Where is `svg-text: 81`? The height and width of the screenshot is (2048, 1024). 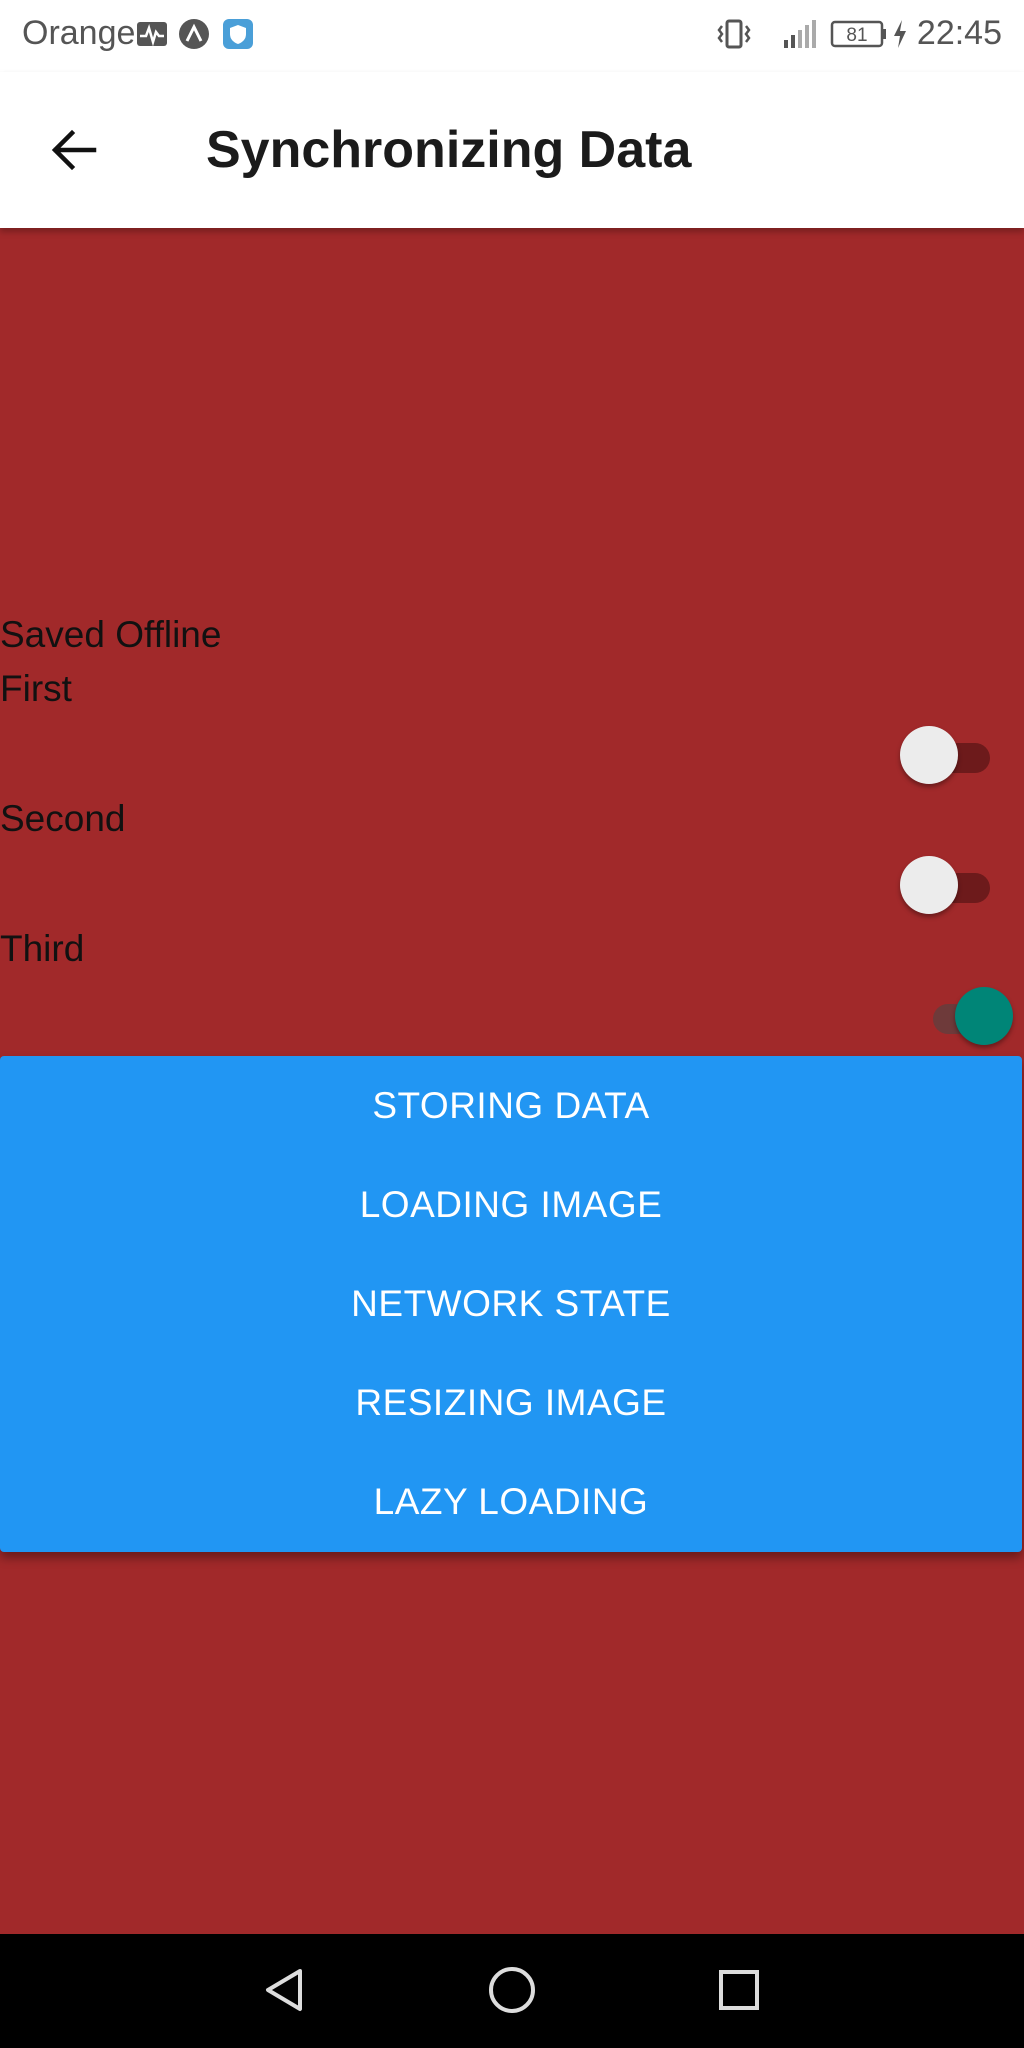 svg-text: 81 is located at coordinates (856, 35).